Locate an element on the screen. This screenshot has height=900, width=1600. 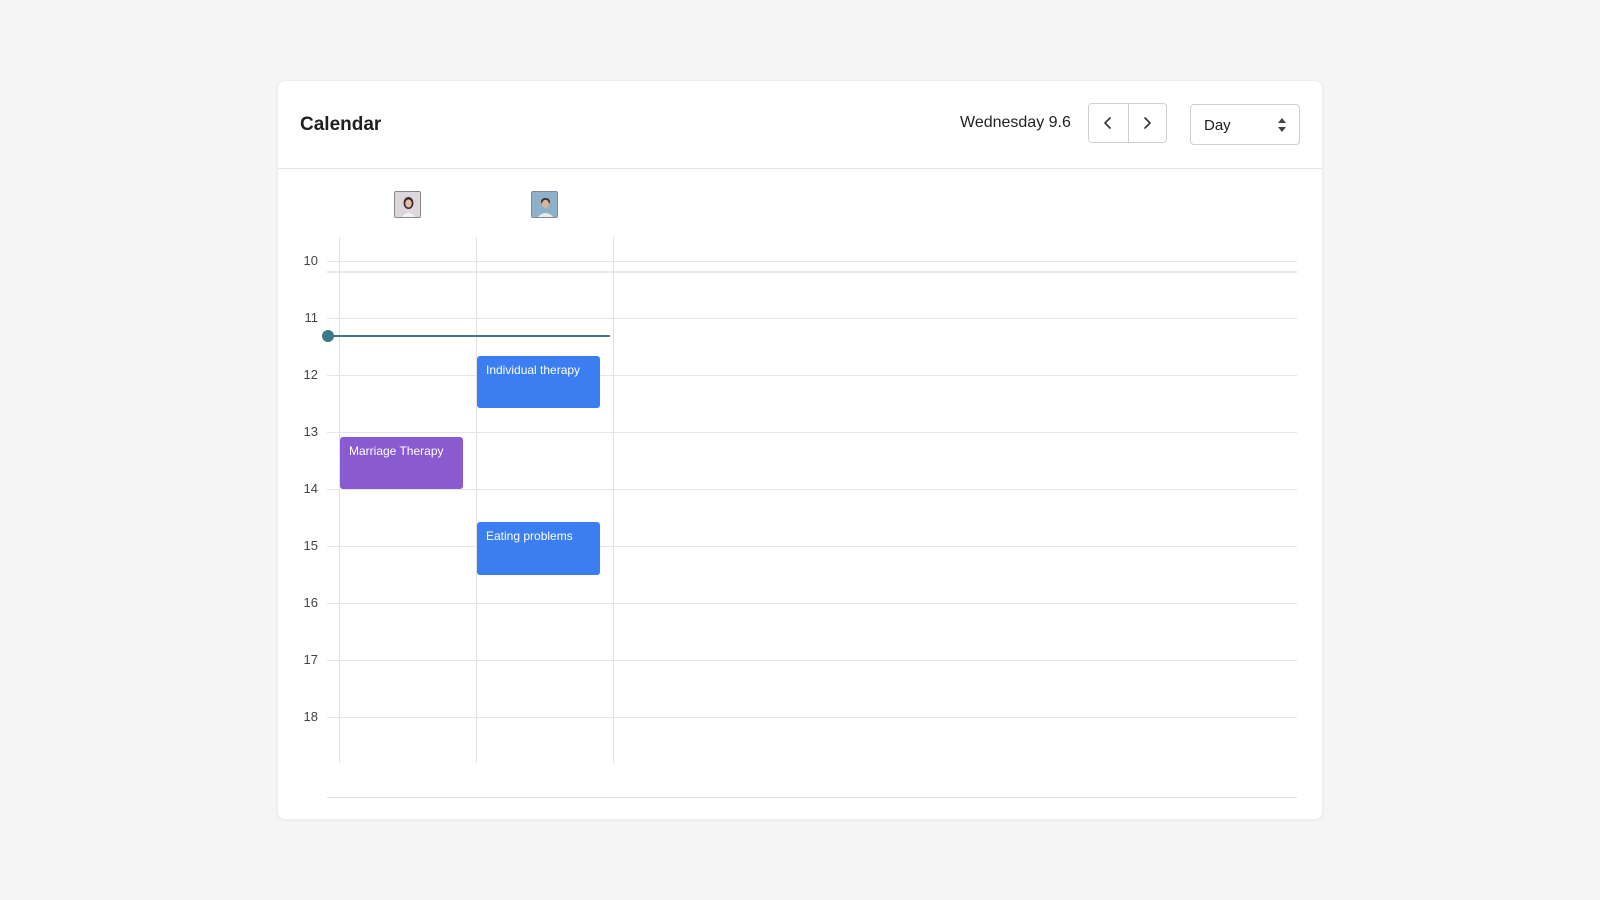
calendar-event: Marriage Therapy is located at coordinates (401, 462).